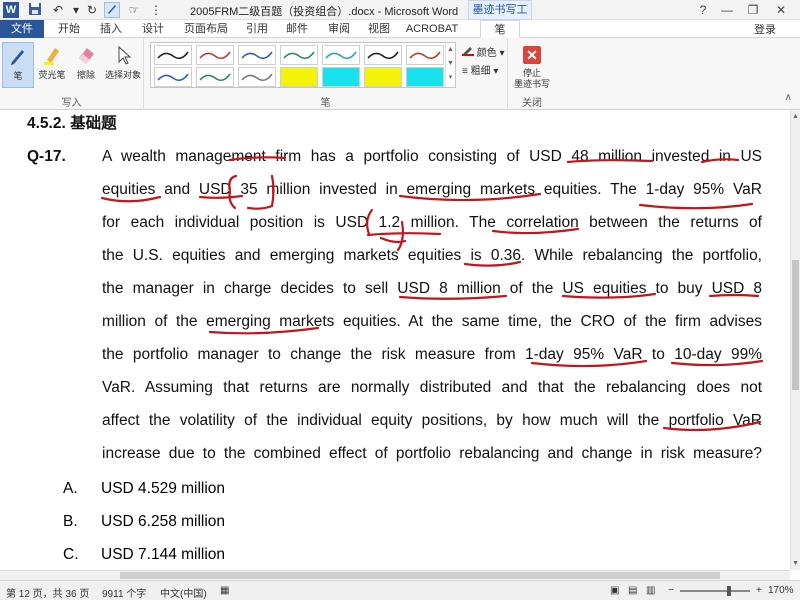  Describe the element at coordinates (532, 103) in the screenshot. I see `close-group-label: 关闭` at that location.